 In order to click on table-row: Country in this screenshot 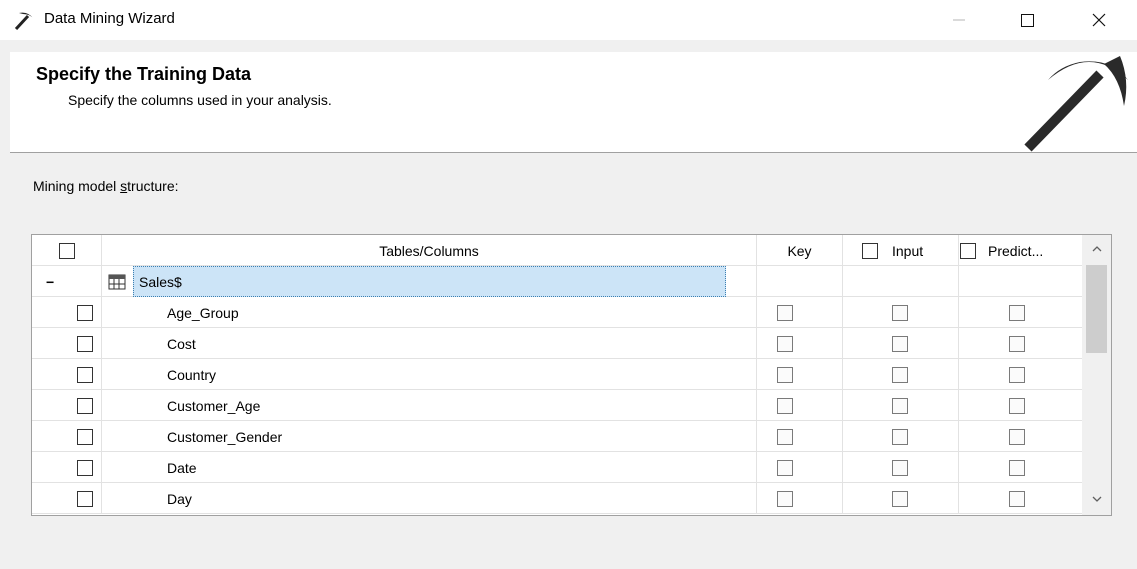, I will do `click(557, 374)`.